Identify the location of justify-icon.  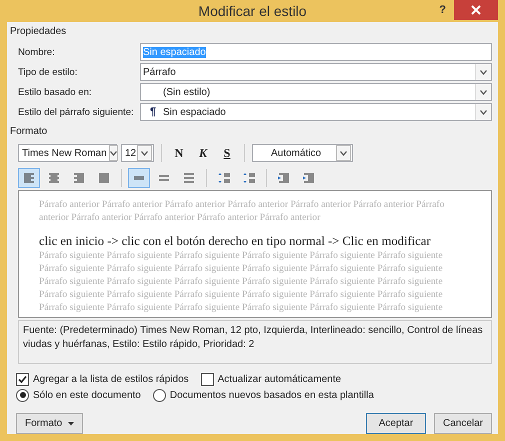
(104, 178).